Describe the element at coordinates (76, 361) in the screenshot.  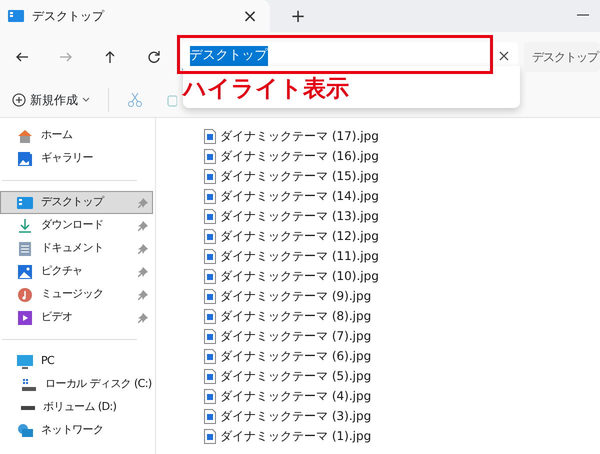
I see `sidebar-item: PC` at that location.